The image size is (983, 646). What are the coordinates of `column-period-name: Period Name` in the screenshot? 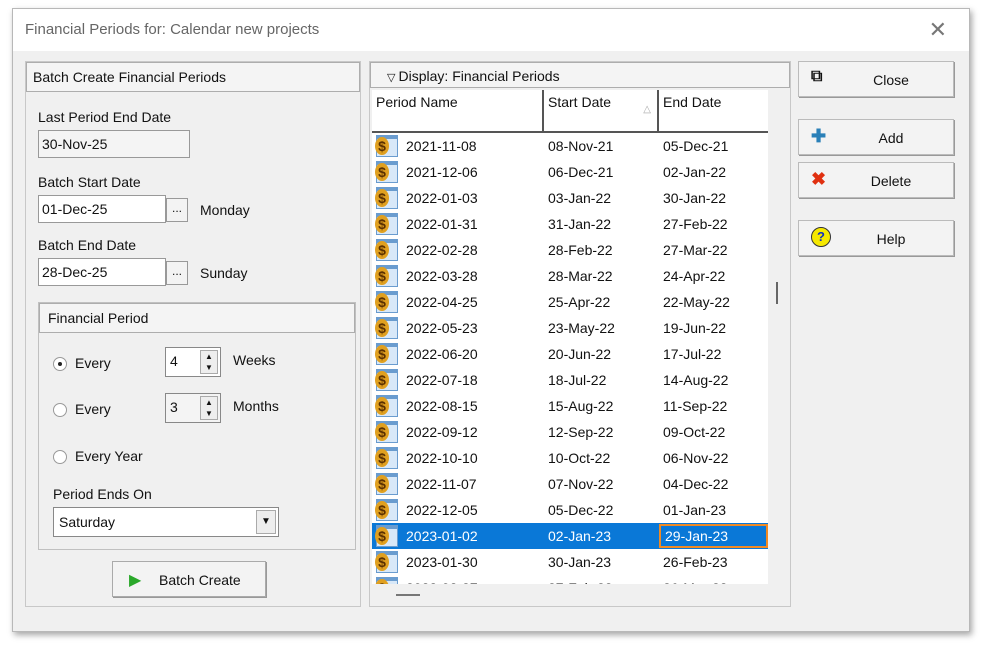 It's located at (458, 110).